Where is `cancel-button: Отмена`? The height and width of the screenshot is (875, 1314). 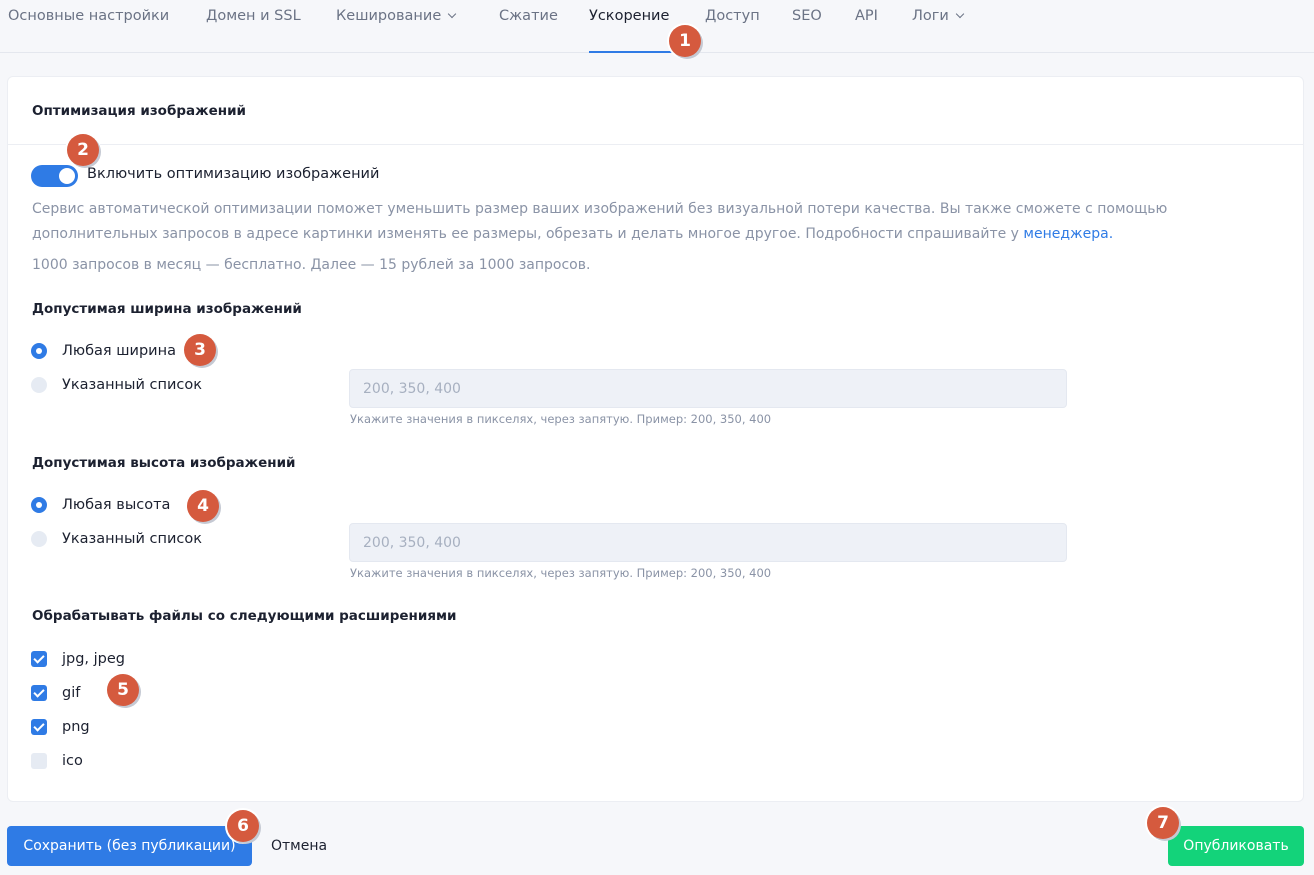 cancel-button: Отмена is located at coordinates (298, 846).